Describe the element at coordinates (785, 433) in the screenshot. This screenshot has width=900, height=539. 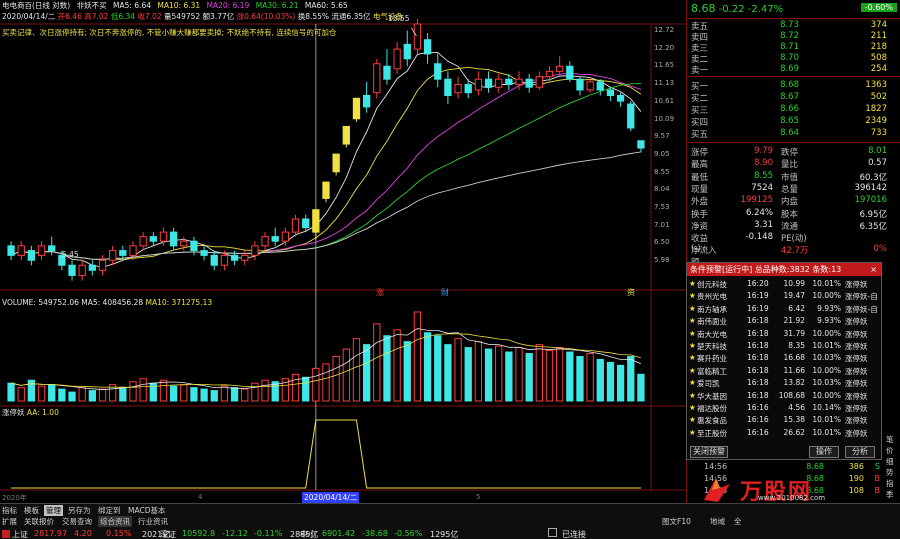
I see `alert-row: ★ 至正股份 16:16 26.62 10.01% 涨停妖` at that location.